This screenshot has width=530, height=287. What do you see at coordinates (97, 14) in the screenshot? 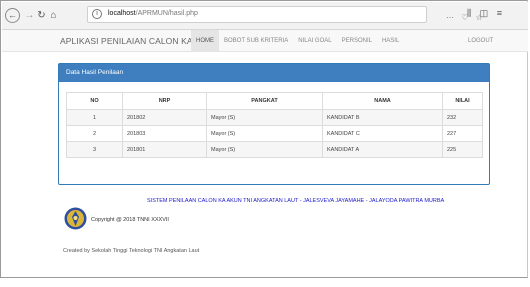
I see `site-info-icon: i` at bounding box center [97, 14].